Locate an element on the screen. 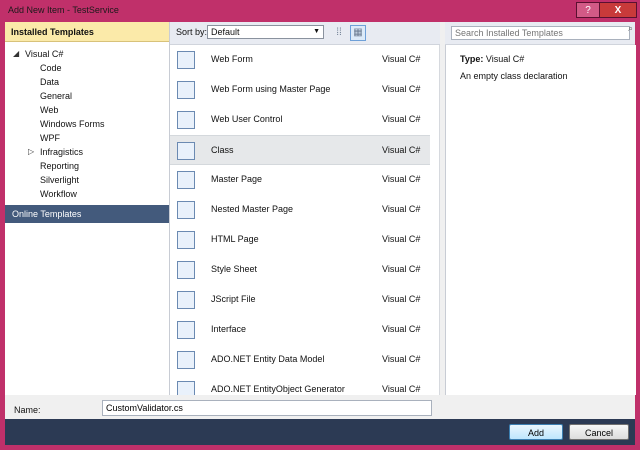 The height and width of the screenshot is (450, 640). tree-item-label: Code is located at coordinates (51, 68).